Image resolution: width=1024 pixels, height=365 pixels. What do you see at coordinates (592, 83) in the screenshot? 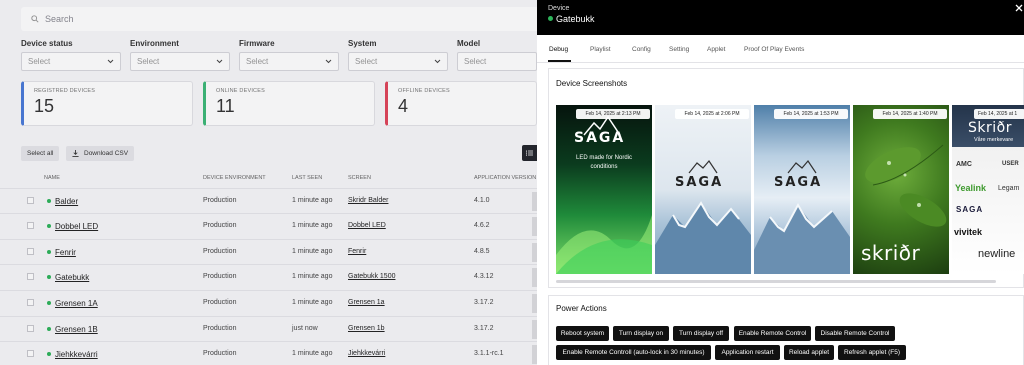
I see `section-title: Device Screenshots` at bounding box center [592, 83].